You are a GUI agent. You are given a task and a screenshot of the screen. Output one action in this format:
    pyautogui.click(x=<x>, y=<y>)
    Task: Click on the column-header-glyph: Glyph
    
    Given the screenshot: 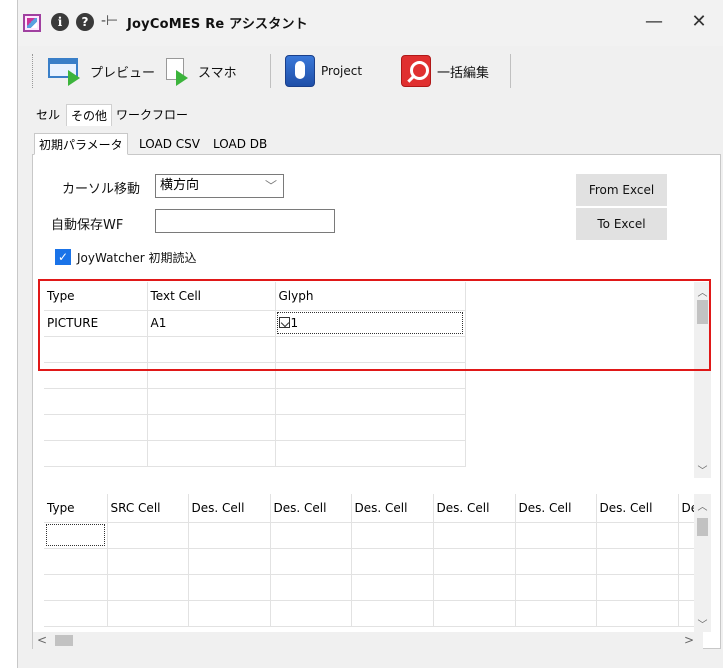 What is the action you would take?
    pyautogui.click(x=370, y=296)
    